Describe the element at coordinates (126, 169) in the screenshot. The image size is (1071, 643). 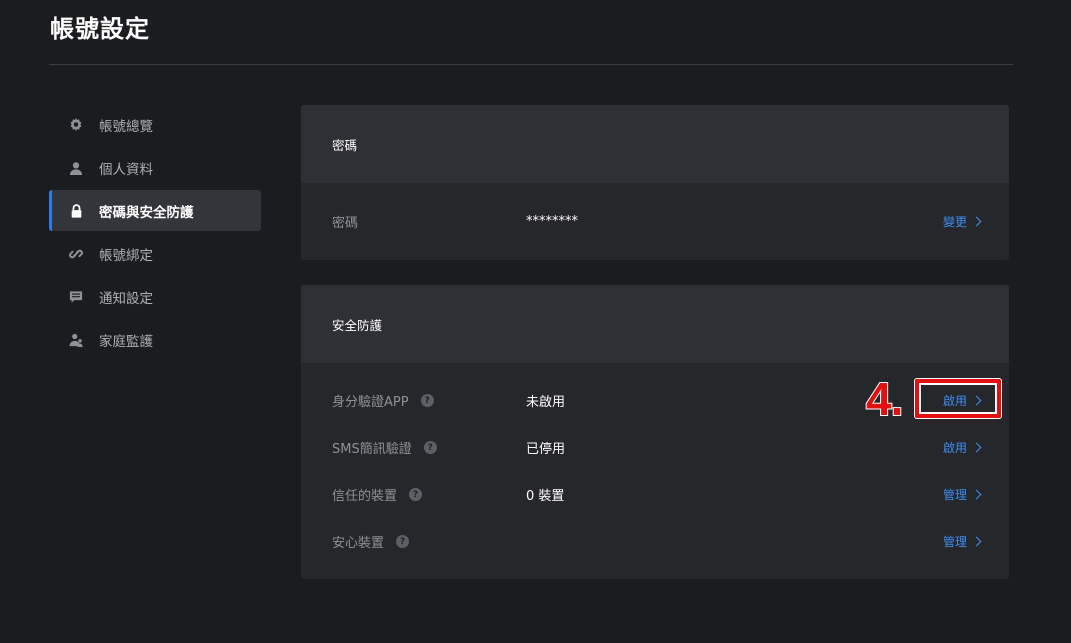
I see `sidebar-item-label: 個人資料` at that location.